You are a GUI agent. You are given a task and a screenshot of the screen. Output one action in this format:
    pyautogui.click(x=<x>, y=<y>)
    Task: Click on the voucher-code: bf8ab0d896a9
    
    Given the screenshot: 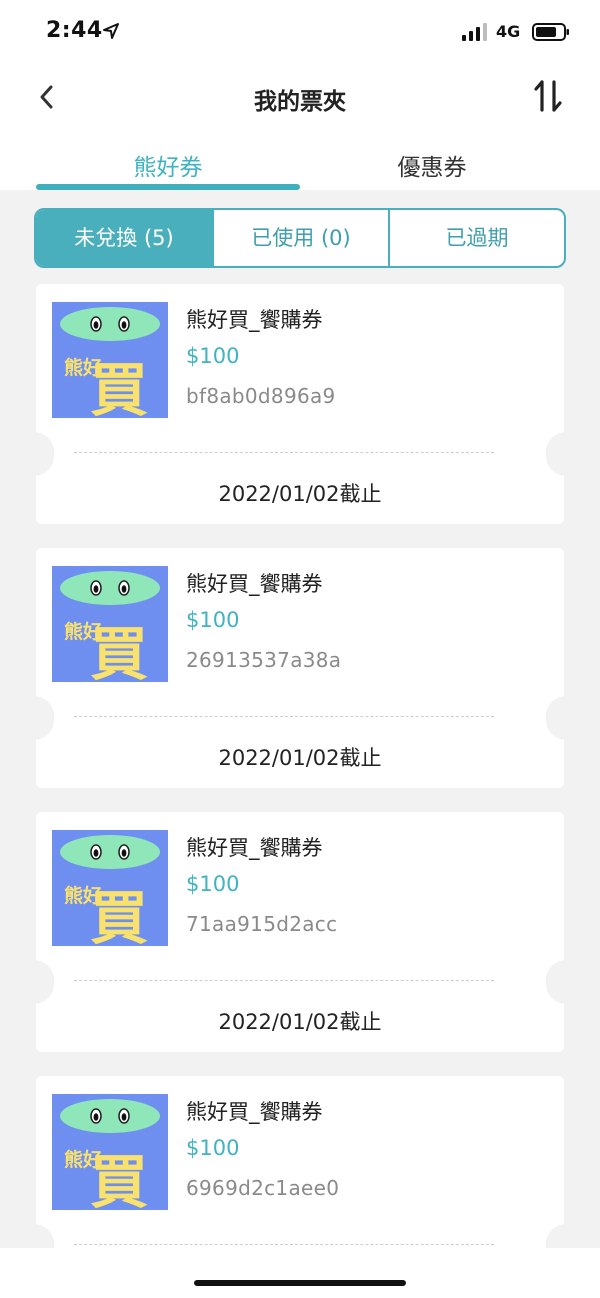 What is the action you would take?
    pyautogui.click(x=261, y=396)
    